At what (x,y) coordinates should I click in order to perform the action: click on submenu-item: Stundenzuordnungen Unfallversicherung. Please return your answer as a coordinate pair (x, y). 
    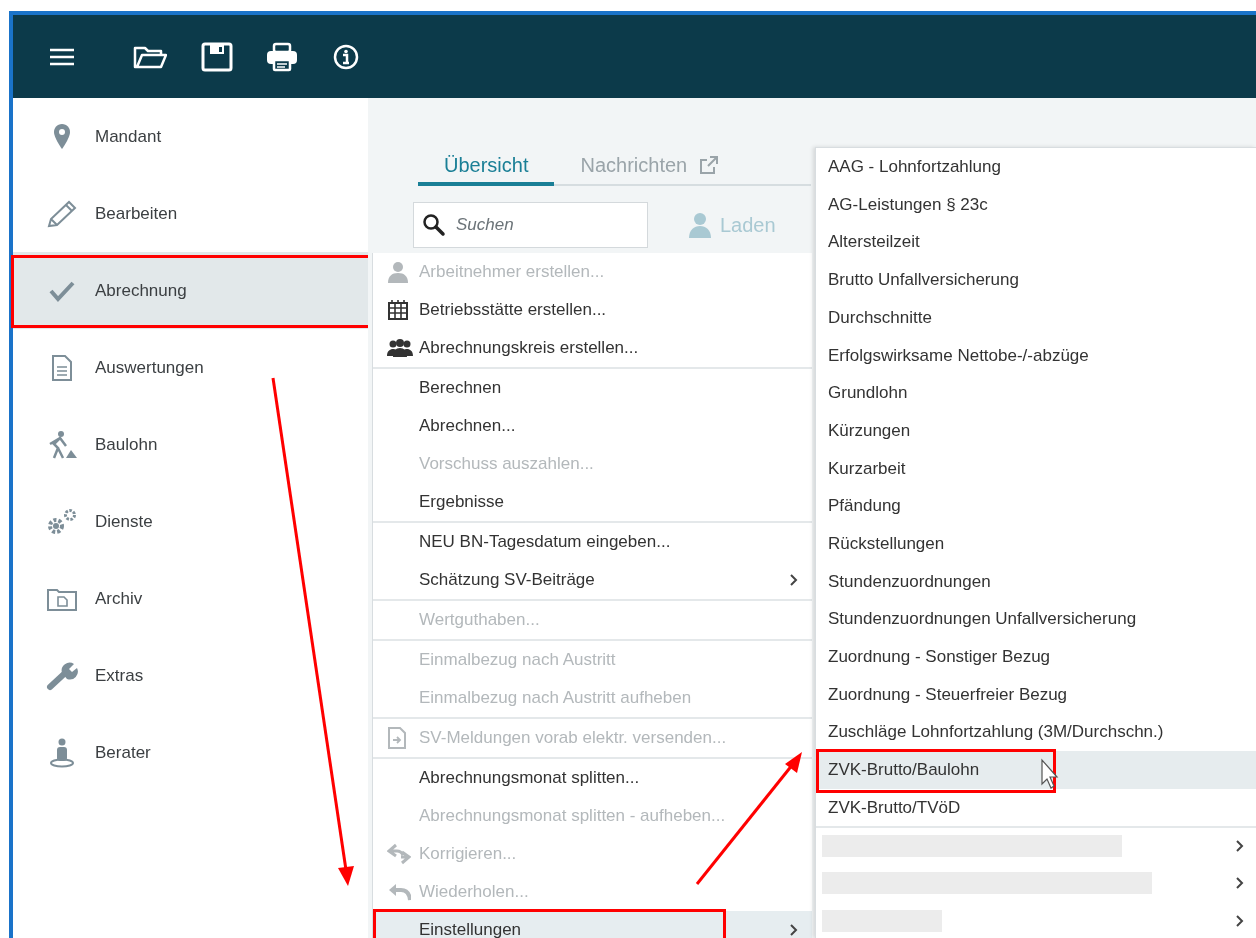
    Looking at the image, I should click on (1036, 619).